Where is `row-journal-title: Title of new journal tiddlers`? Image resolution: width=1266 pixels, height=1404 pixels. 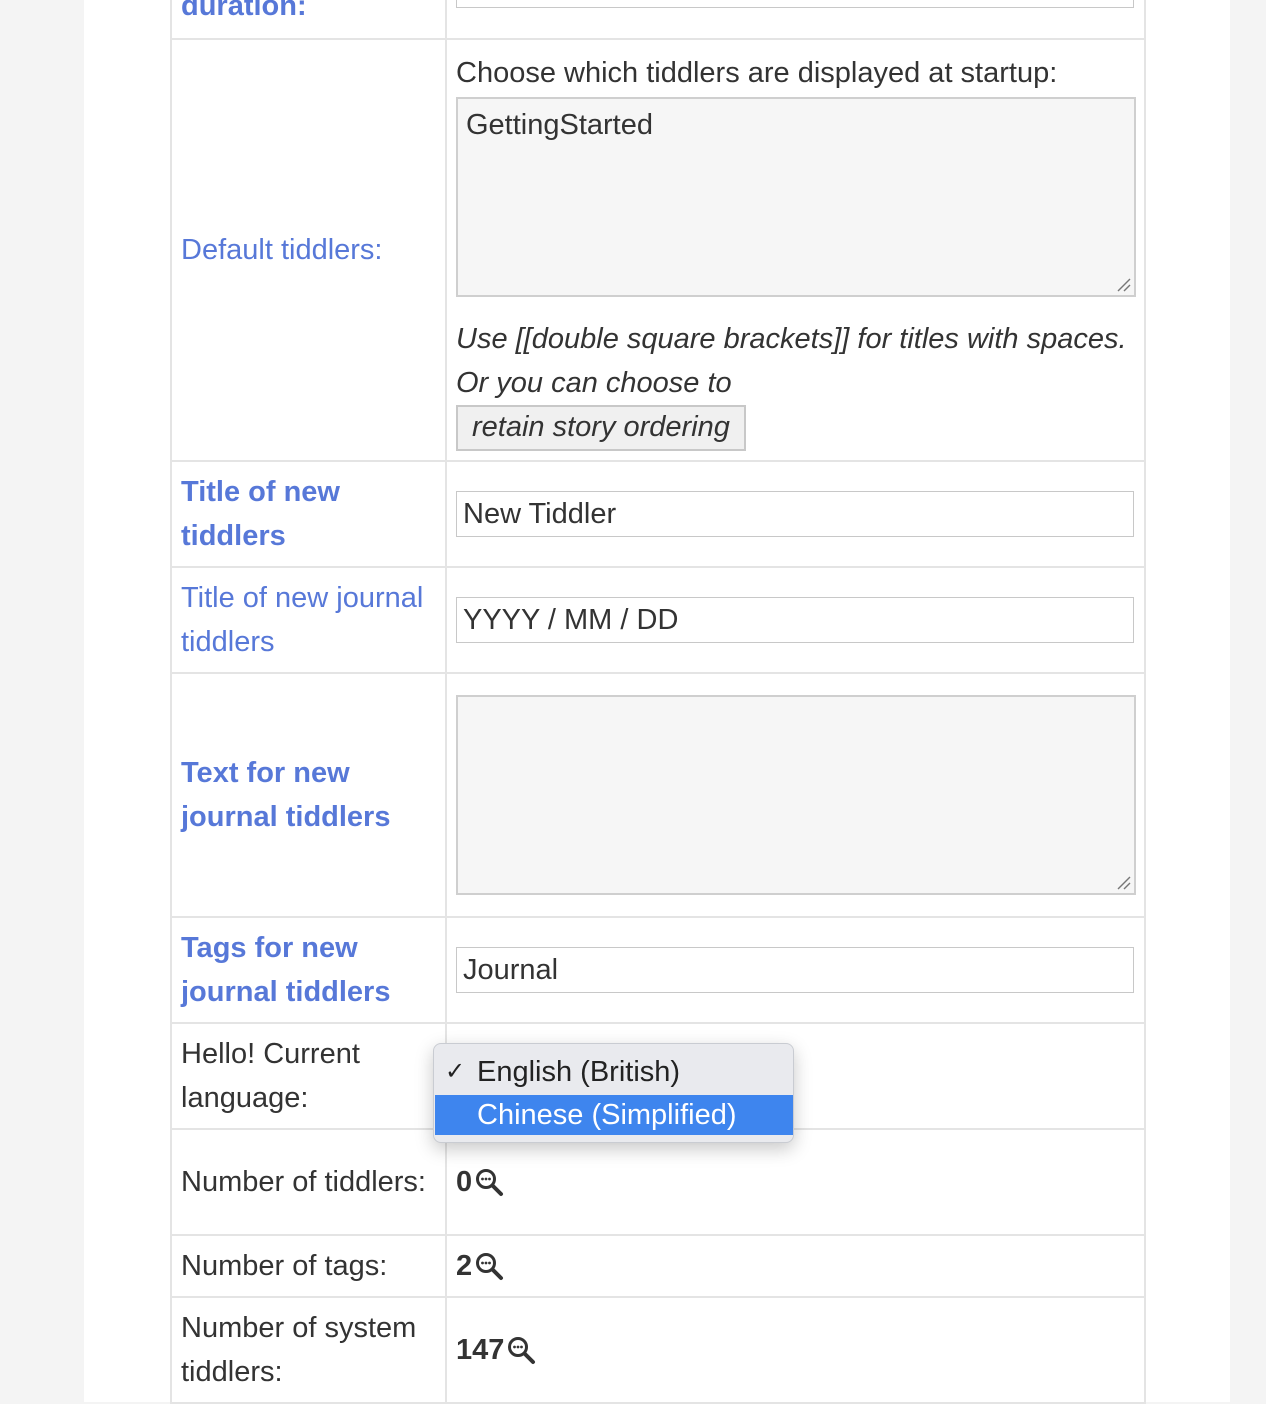 row-journal-title: Title of new journal tiddlers is located at coordinates (658, 620).